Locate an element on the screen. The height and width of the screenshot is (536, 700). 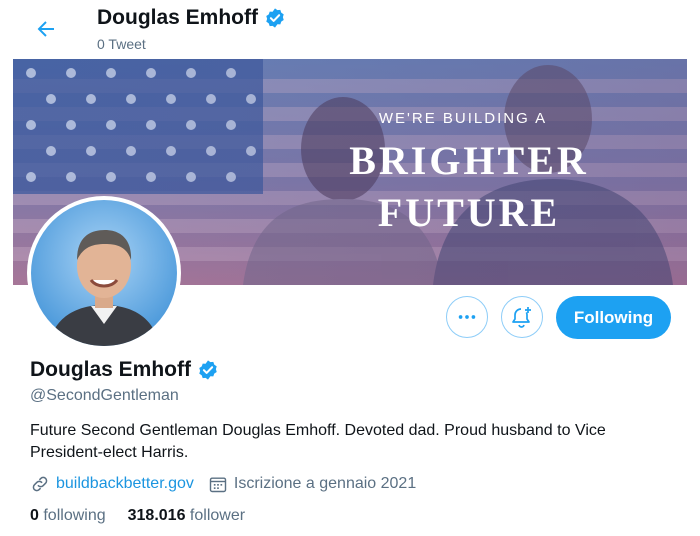
calendar-icon is located at coordinates (218, 485).